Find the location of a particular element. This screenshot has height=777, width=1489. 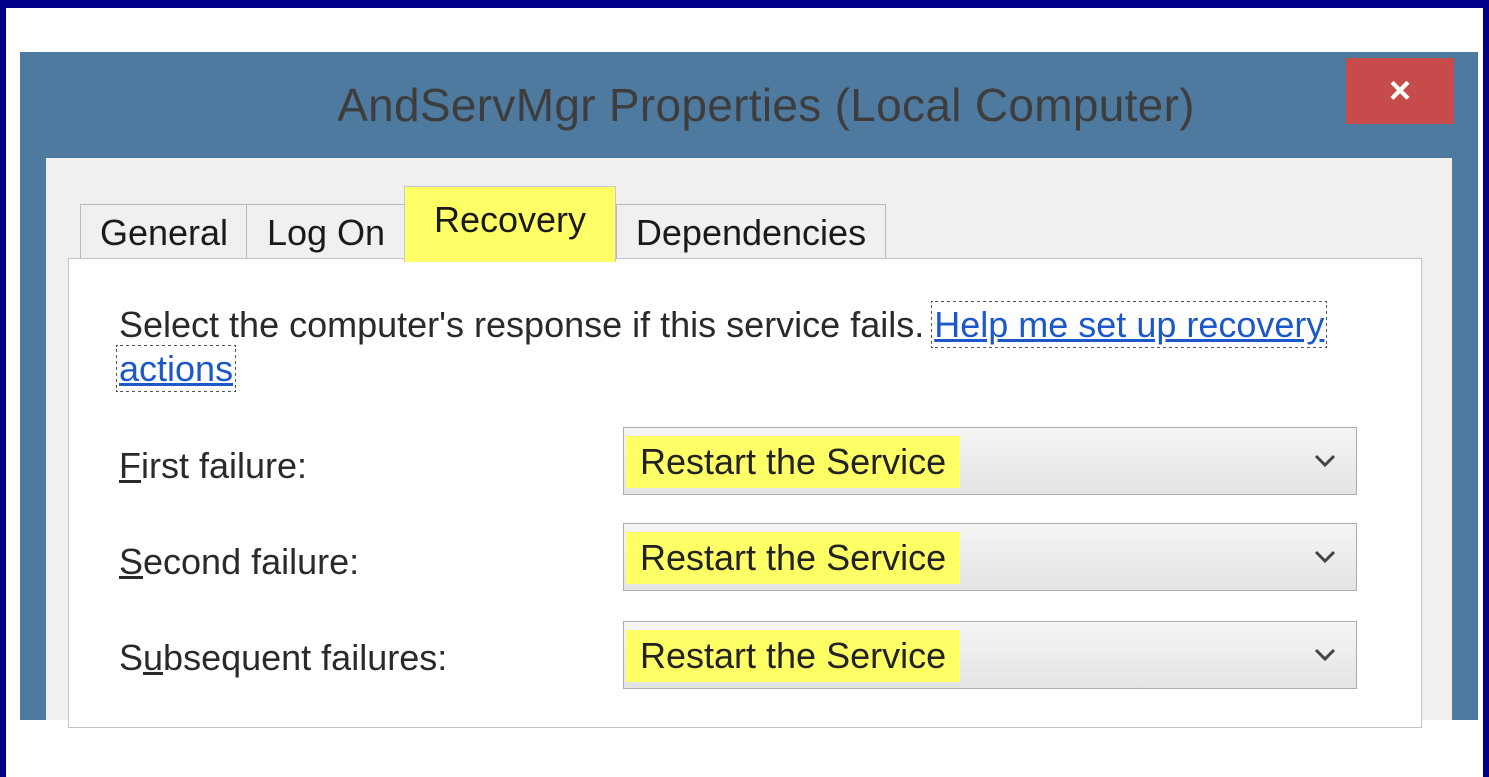

tab-log-on: Log On is located at coordinates (326, 232).